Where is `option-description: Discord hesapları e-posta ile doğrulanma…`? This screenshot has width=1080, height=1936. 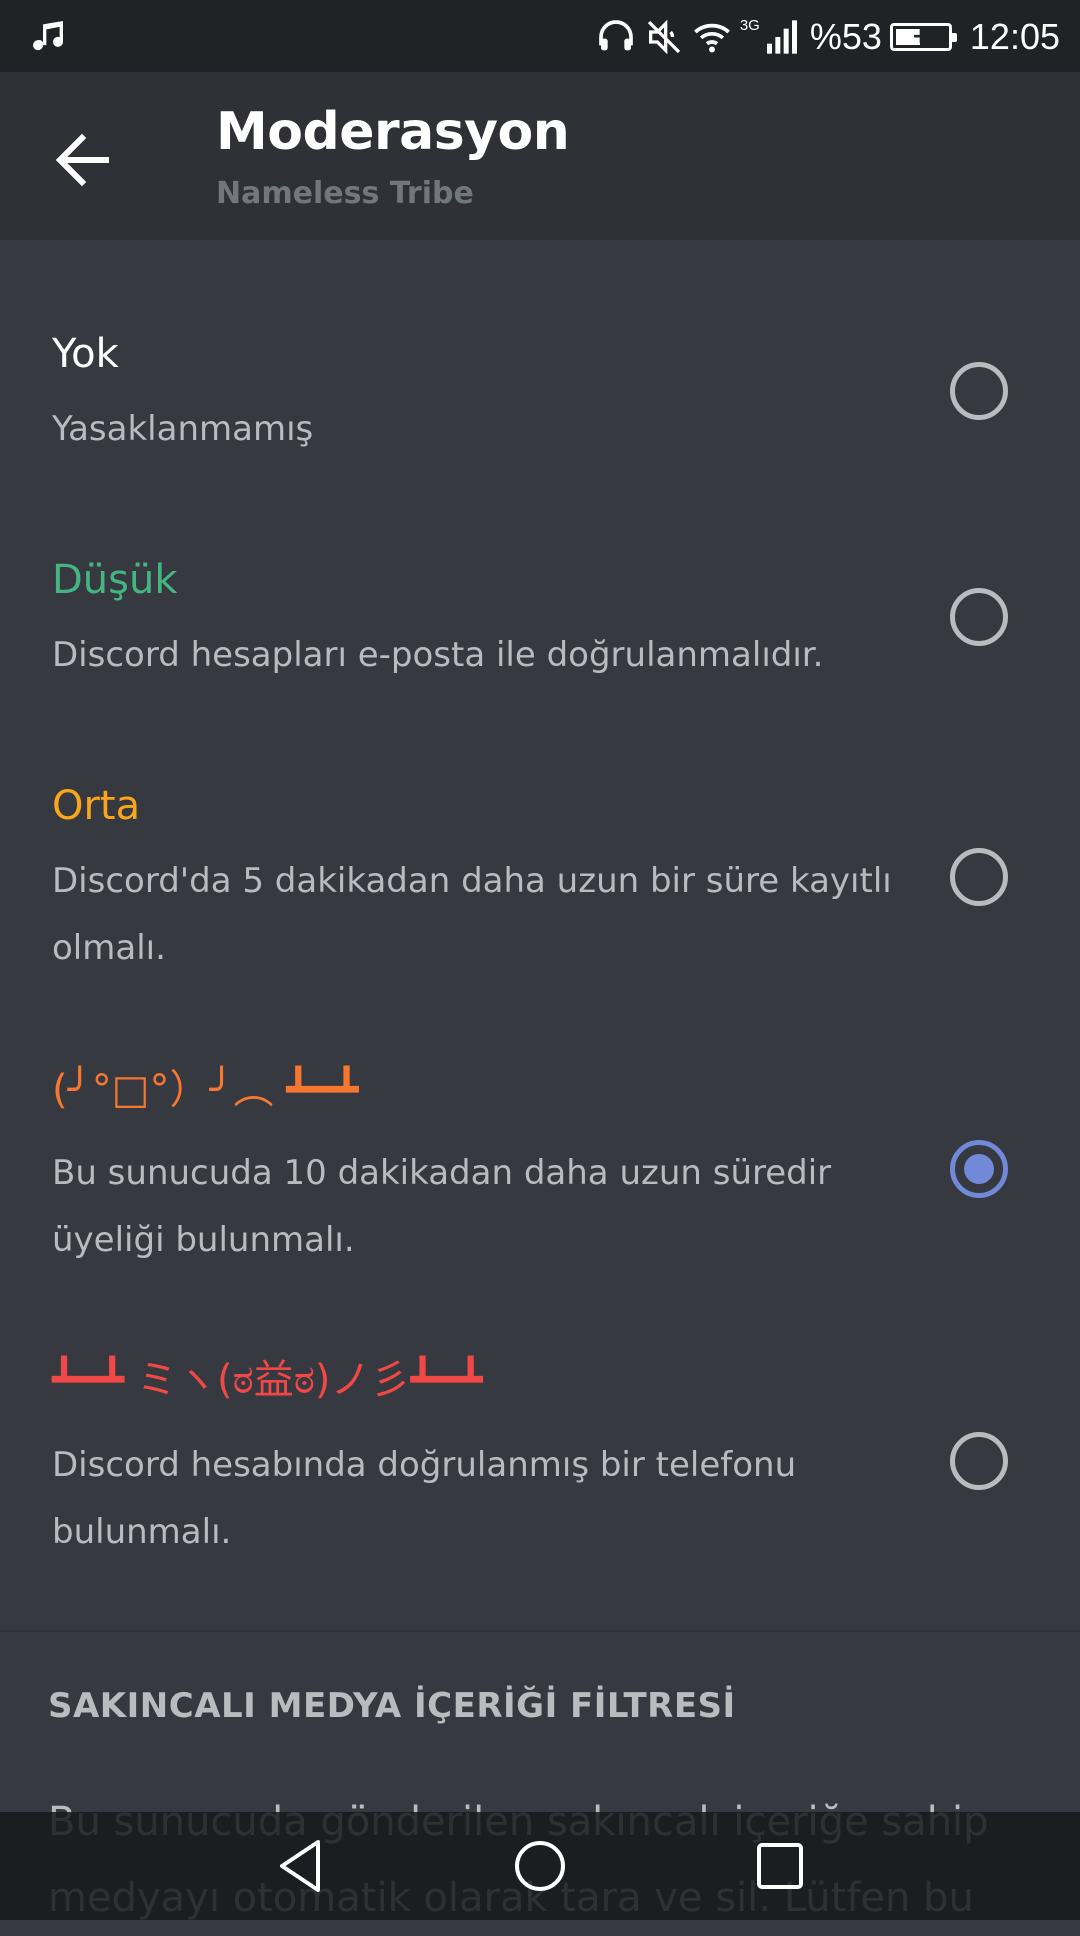 option-description: Discord hesapları e-posta ile doğrulanma… is located at coordinates (438, 655).